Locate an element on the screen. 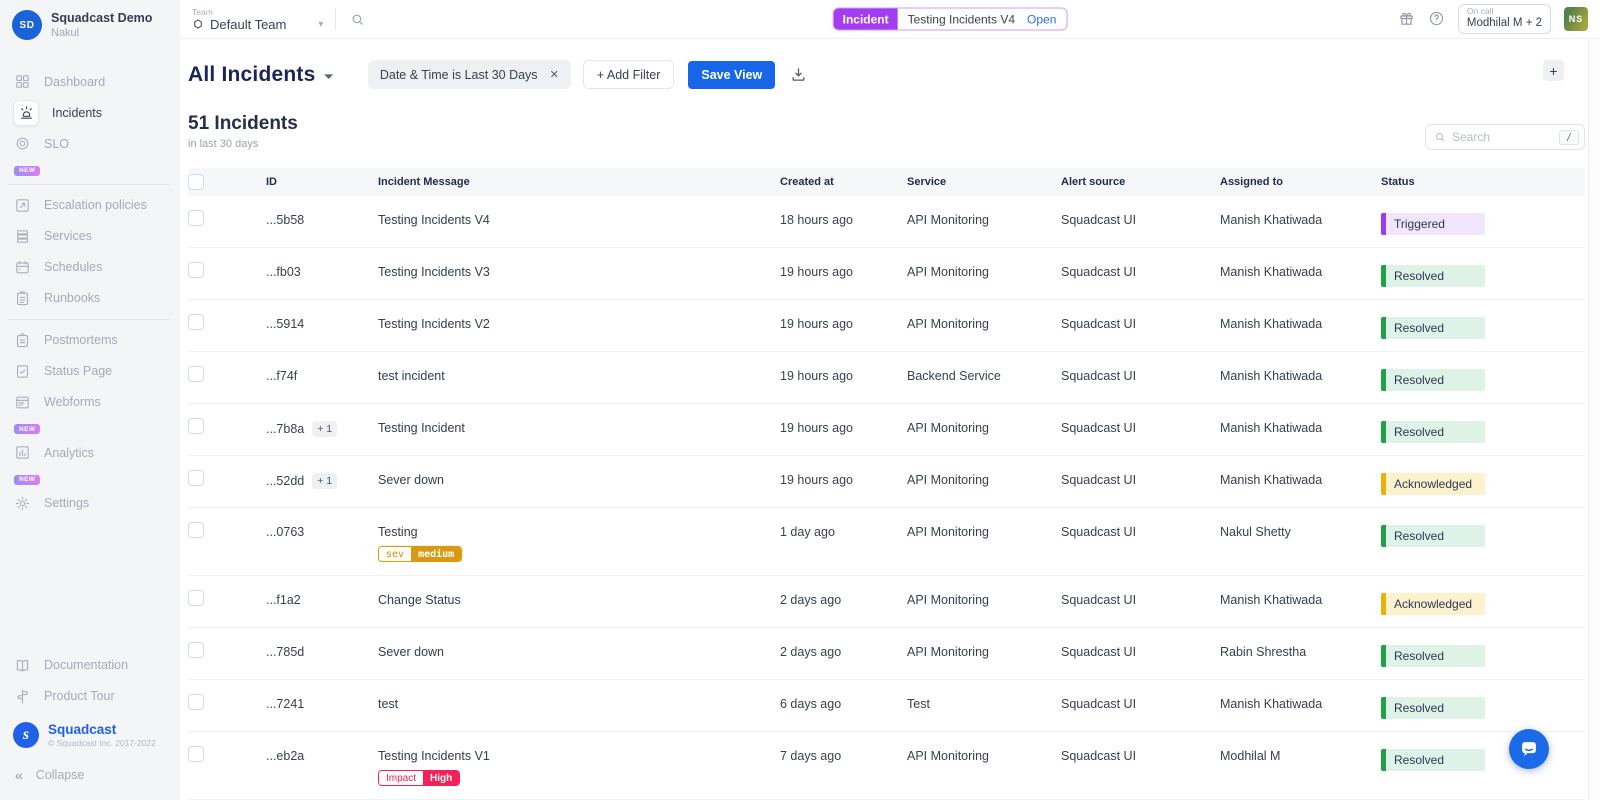  gift-icon is located at coordinates (1406, 18).